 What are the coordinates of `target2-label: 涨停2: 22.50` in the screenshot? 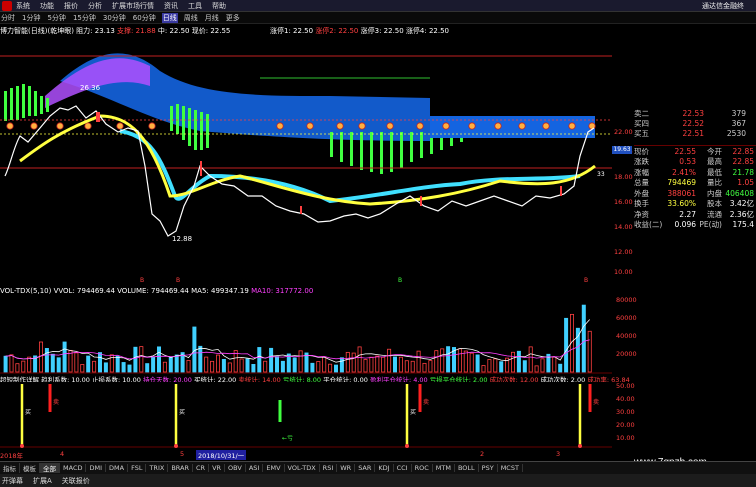 It's located at (337, 31).